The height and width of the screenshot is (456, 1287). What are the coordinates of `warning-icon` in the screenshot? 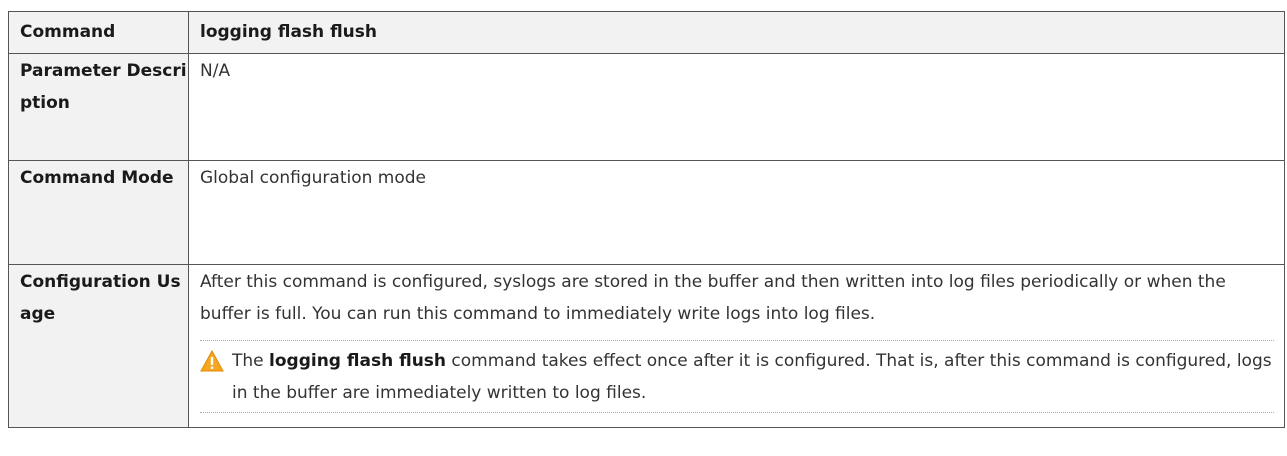 It's located at (212, 361).